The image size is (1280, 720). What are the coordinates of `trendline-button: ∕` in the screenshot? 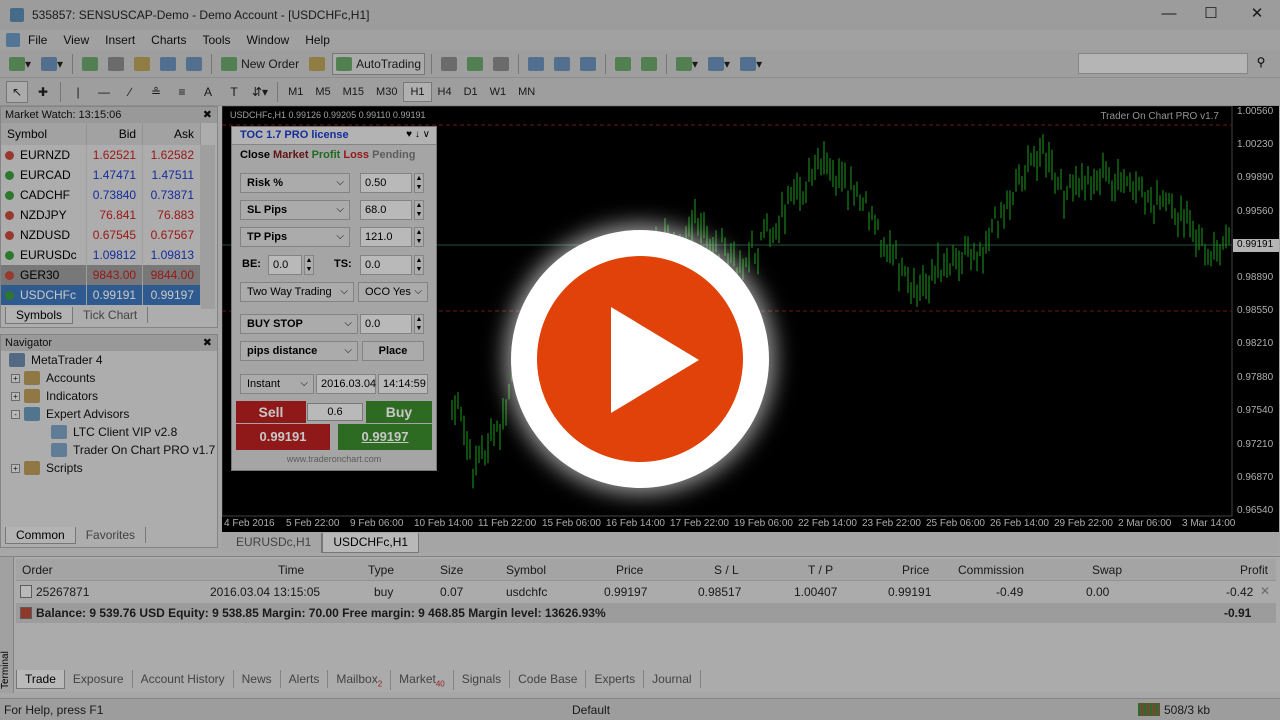 It's located at (130, 92).